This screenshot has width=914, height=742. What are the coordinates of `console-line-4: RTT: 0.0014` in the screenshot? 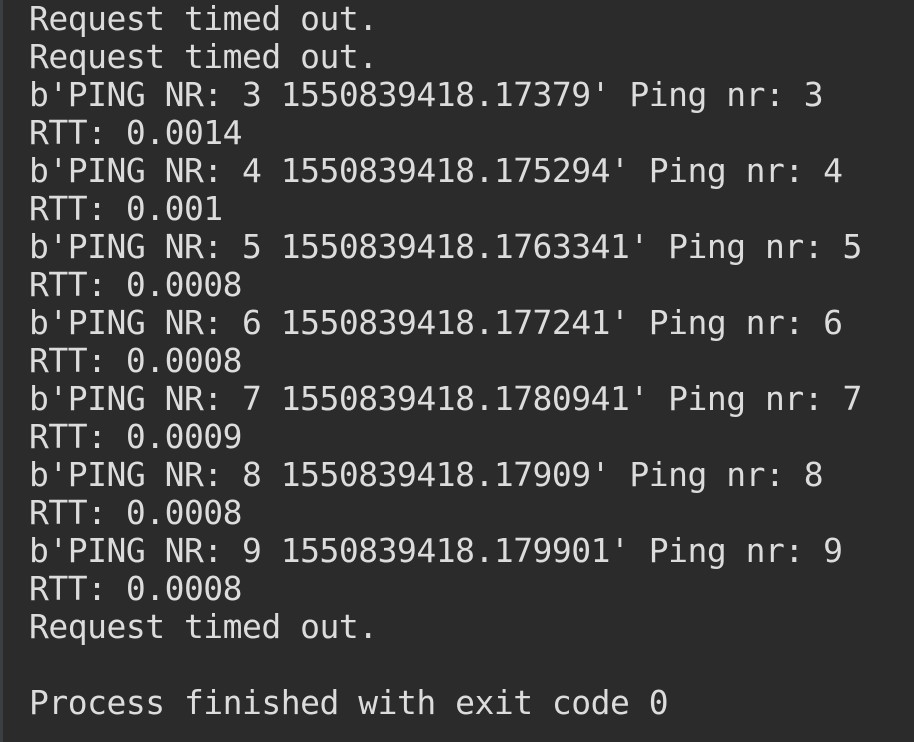 It's located at (136, 132).